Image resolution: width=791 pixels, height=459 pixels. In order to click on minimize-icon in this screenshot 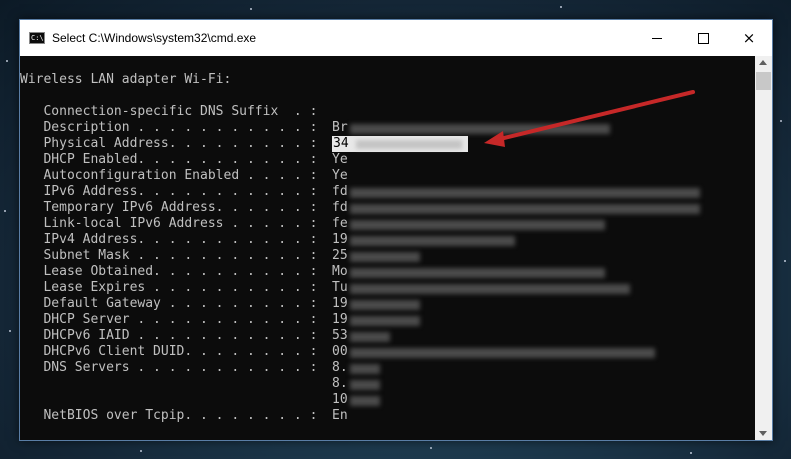, I will do `click(657, 38)`.